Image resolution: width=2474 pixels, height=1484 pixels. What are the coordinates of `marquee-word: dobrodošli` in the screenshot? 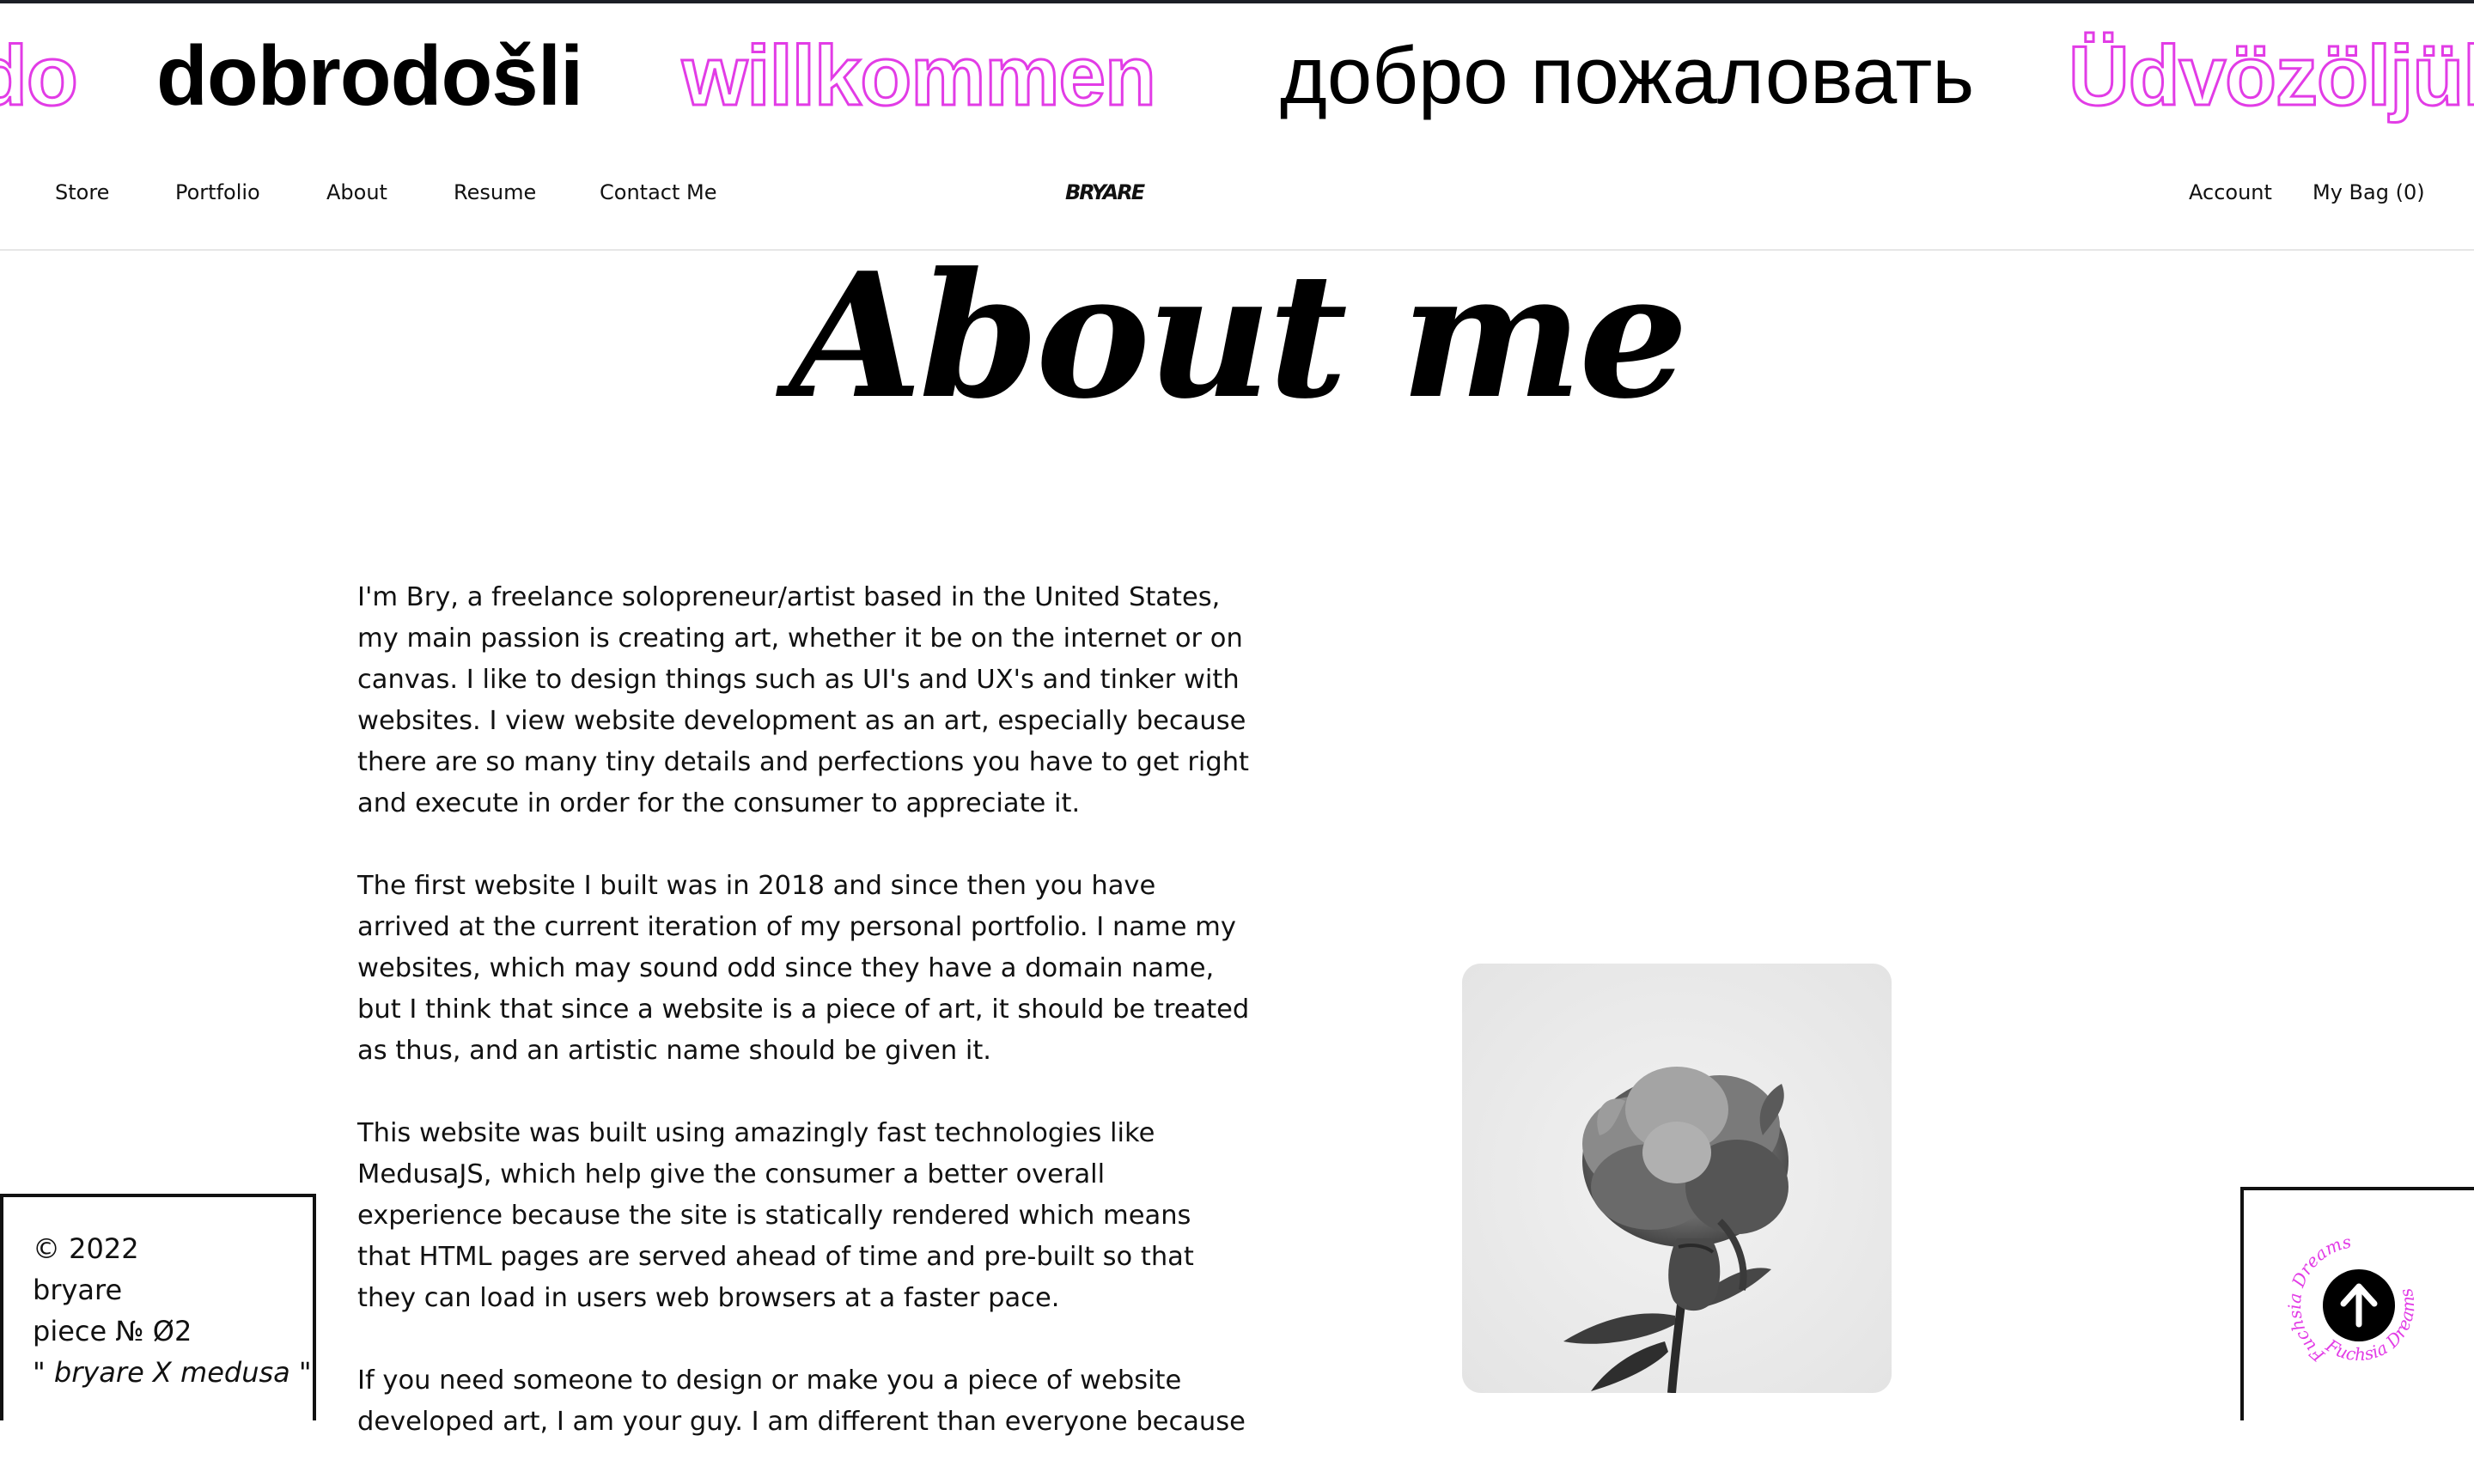 It's located at (369, 75).